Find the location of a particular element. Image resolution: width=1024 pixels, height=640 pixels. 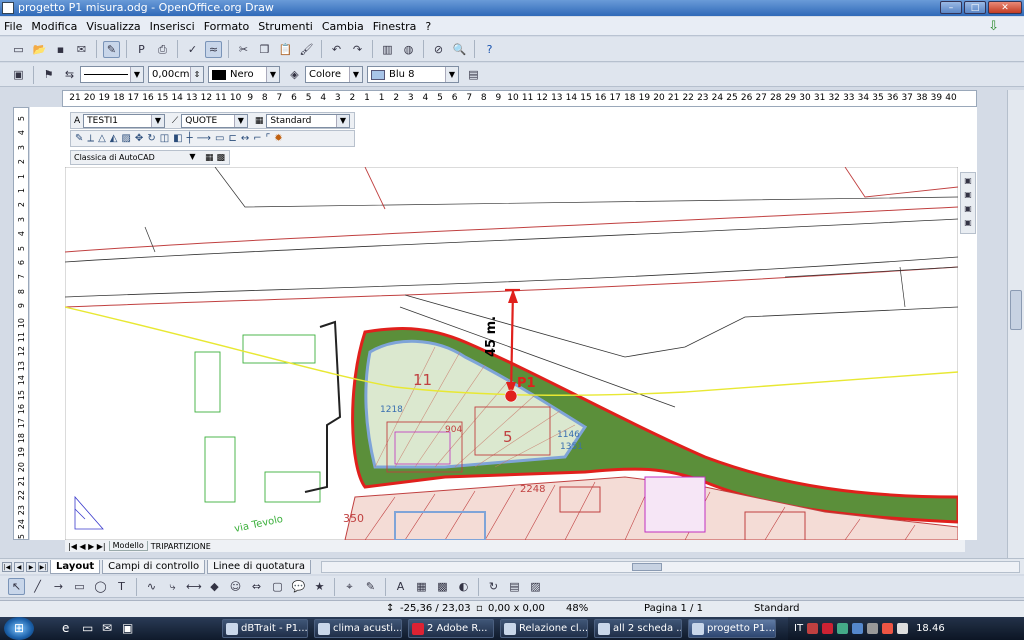

menu-modifica: Modifica is located at coordinates (54, 26).